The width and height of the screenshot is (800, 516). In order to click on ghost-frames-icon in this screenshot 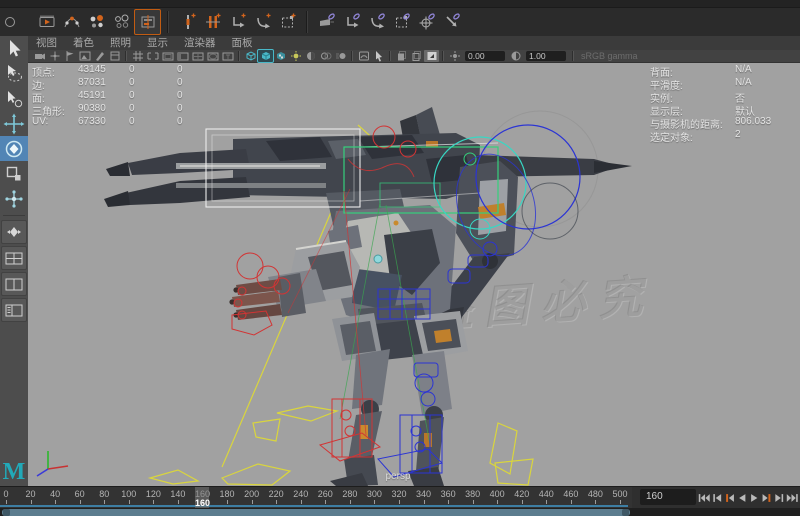, I will do `click(121, 22)`.